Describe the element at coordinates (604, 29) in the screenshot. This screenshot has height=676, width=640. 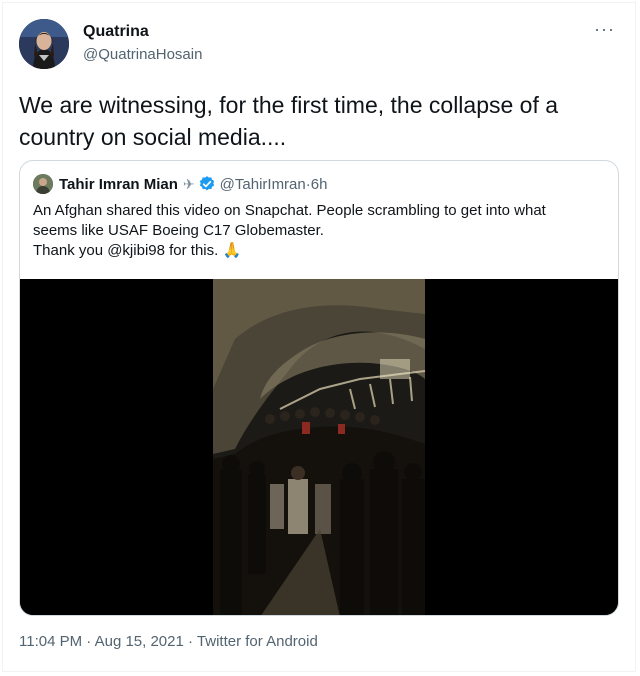
I see `more-icon: ···` at that location.